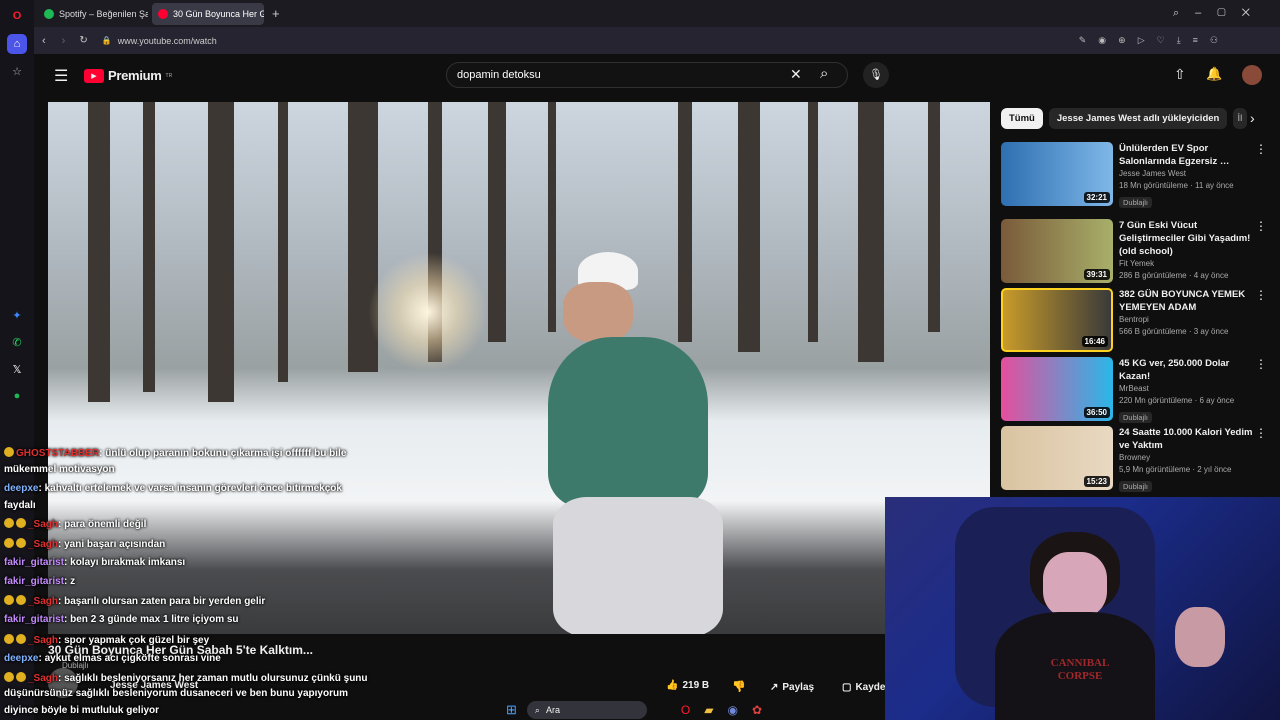 The width and height of the screenshot is (1280, 720). What do you see at coordinates (1188, 439) in the screenshot?
I see `rec-title: 24 Saatte 10.000 Kalori Yedim ve Yaktım` at bounding box center [1188, 439].